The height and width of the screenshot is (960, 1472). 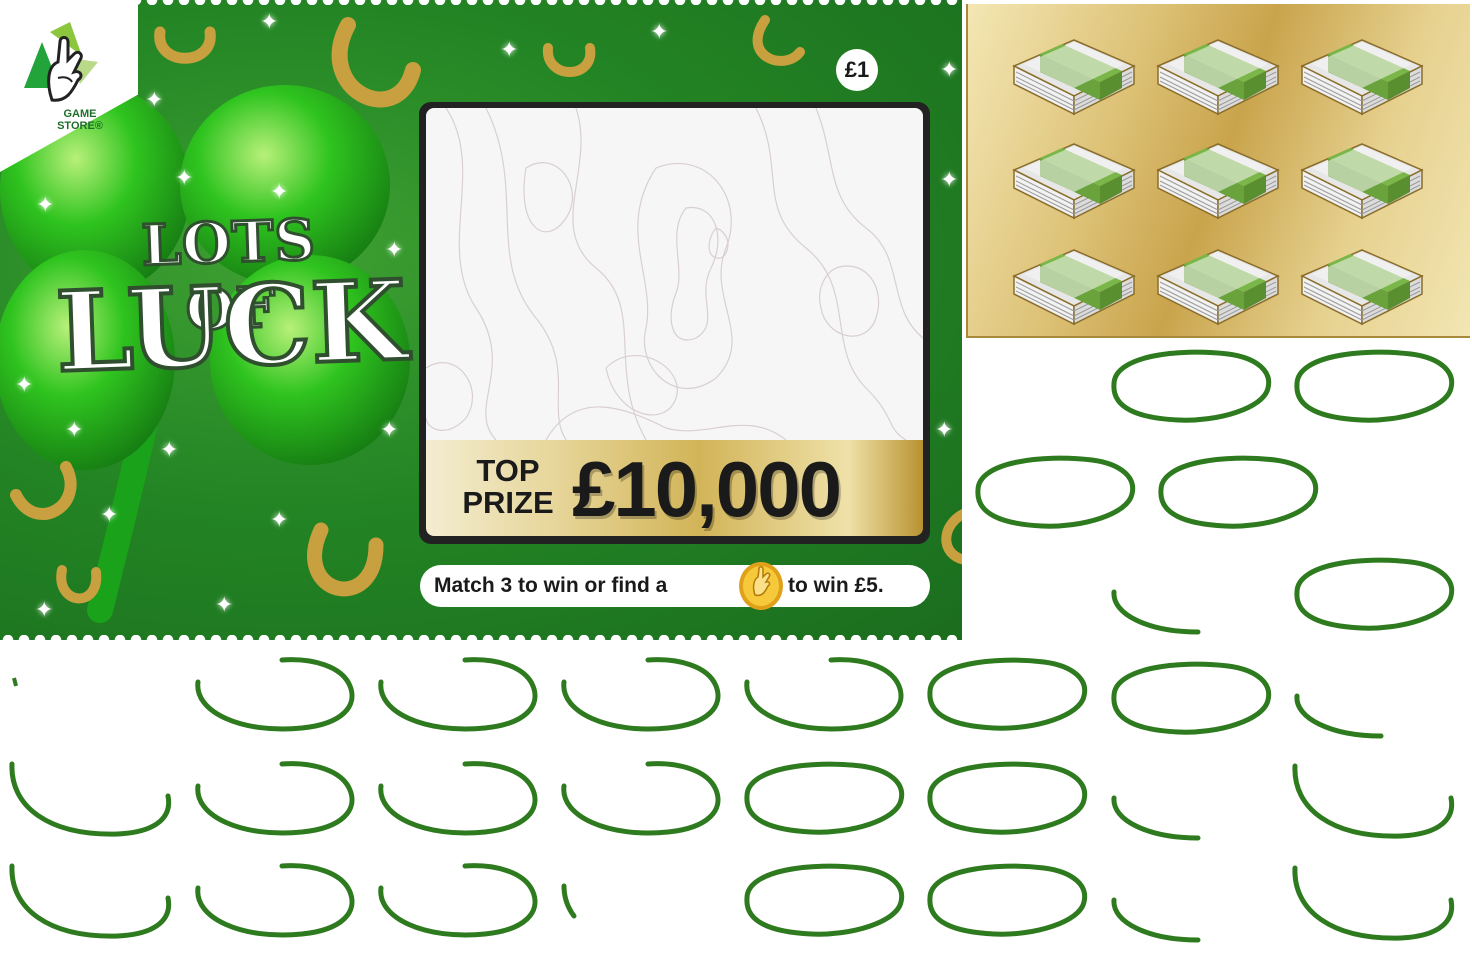 I want to click on price-badge: £1, so click(x=857, y=70).